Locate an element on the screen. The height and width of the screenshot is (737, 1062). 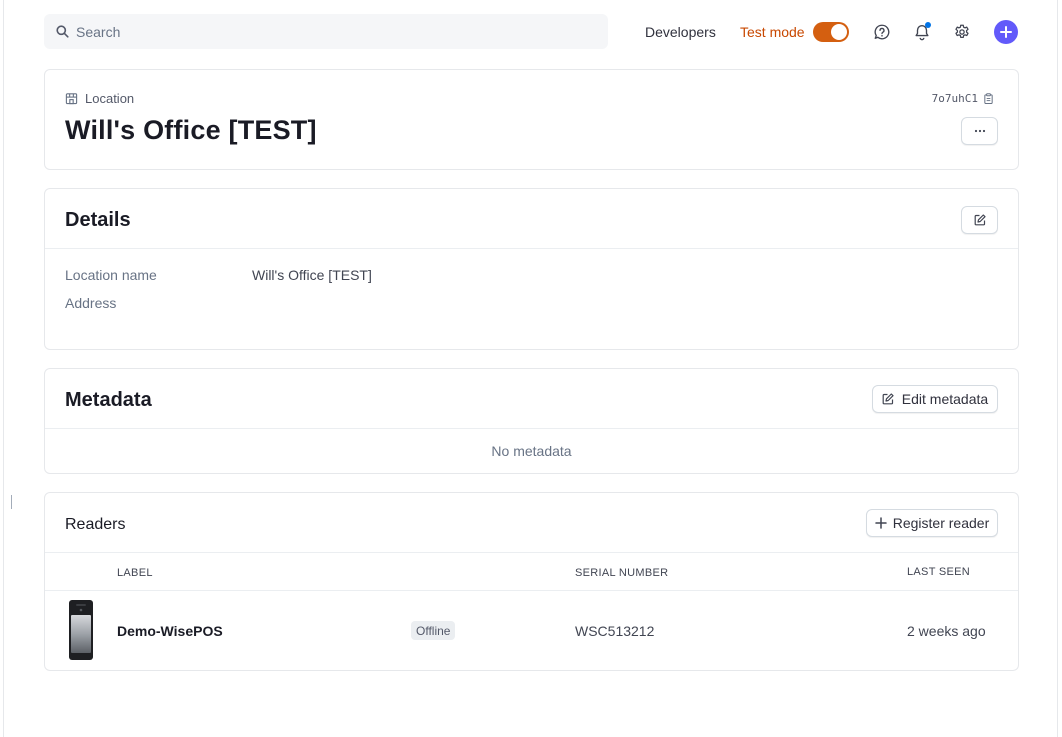
metadata-header: Metadata Edit metadata is located at coordinates (531, 399).